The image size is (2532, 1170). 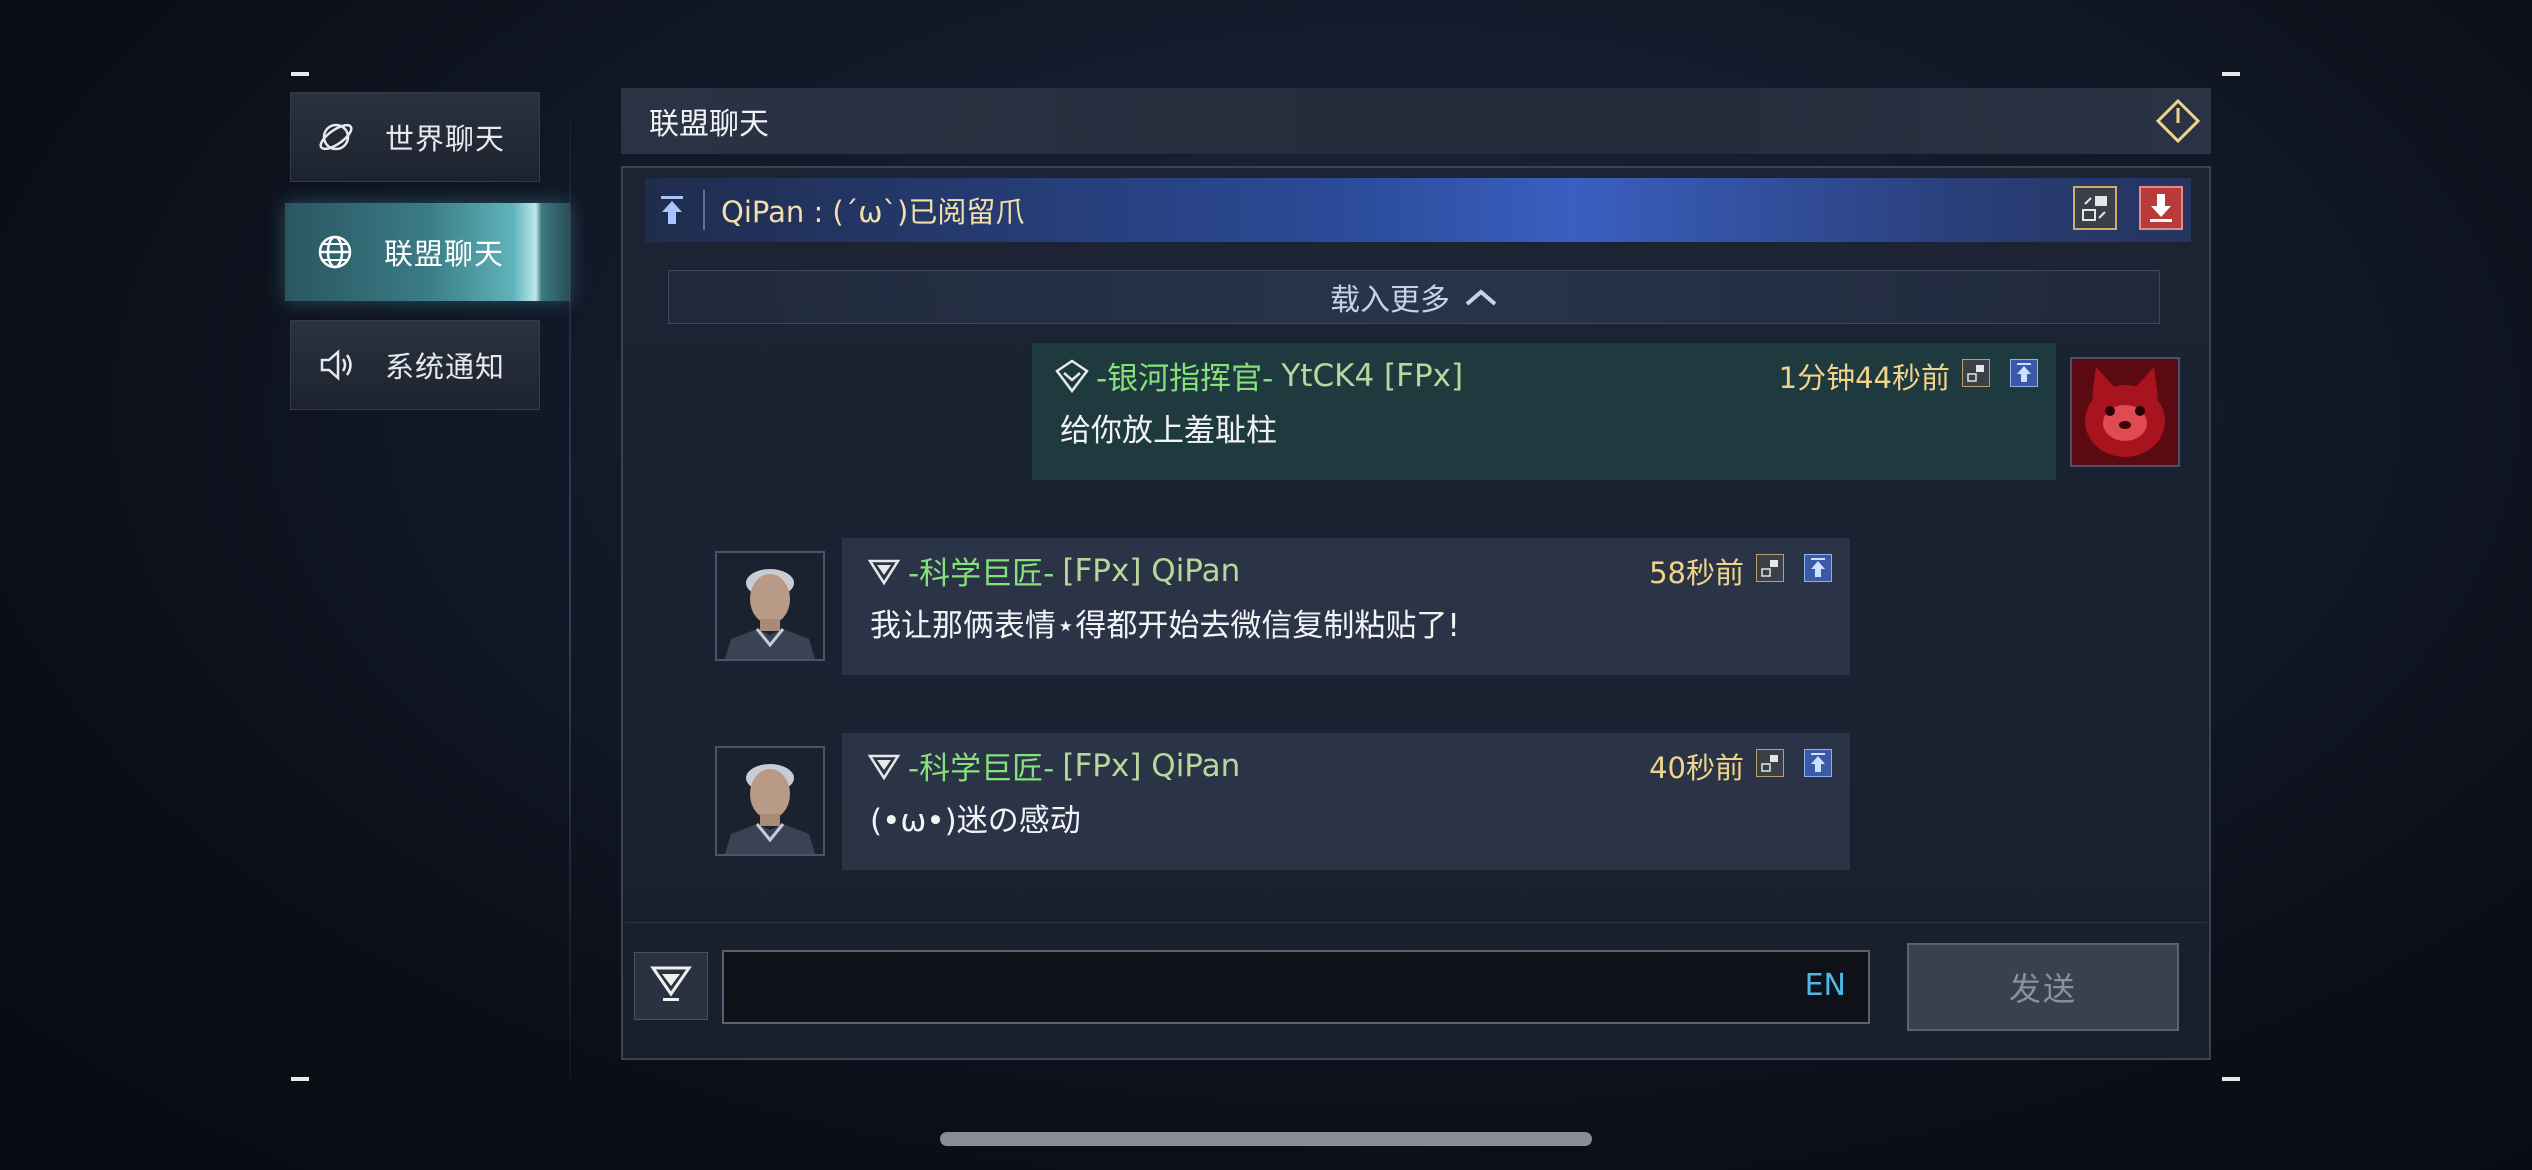 What do you see at coordinates (1864, 378) in the screenshot?
I see `message-time: 1分钟44秒前` at bounding box center [1864, 378].